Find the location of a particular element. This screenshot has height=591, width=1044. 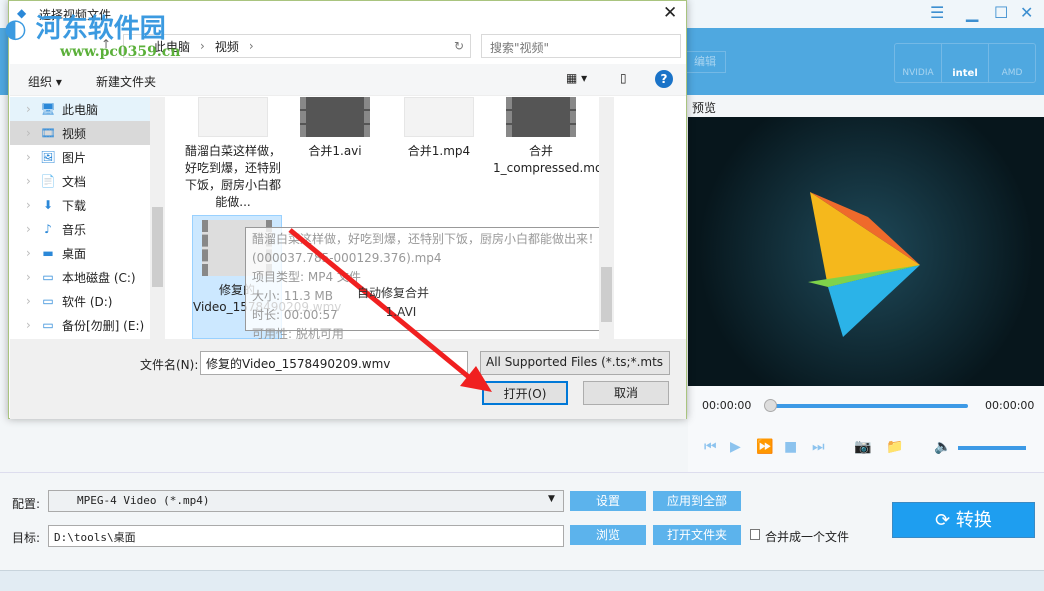

camera-icon: 📷 is located at coordinates (862, 447).